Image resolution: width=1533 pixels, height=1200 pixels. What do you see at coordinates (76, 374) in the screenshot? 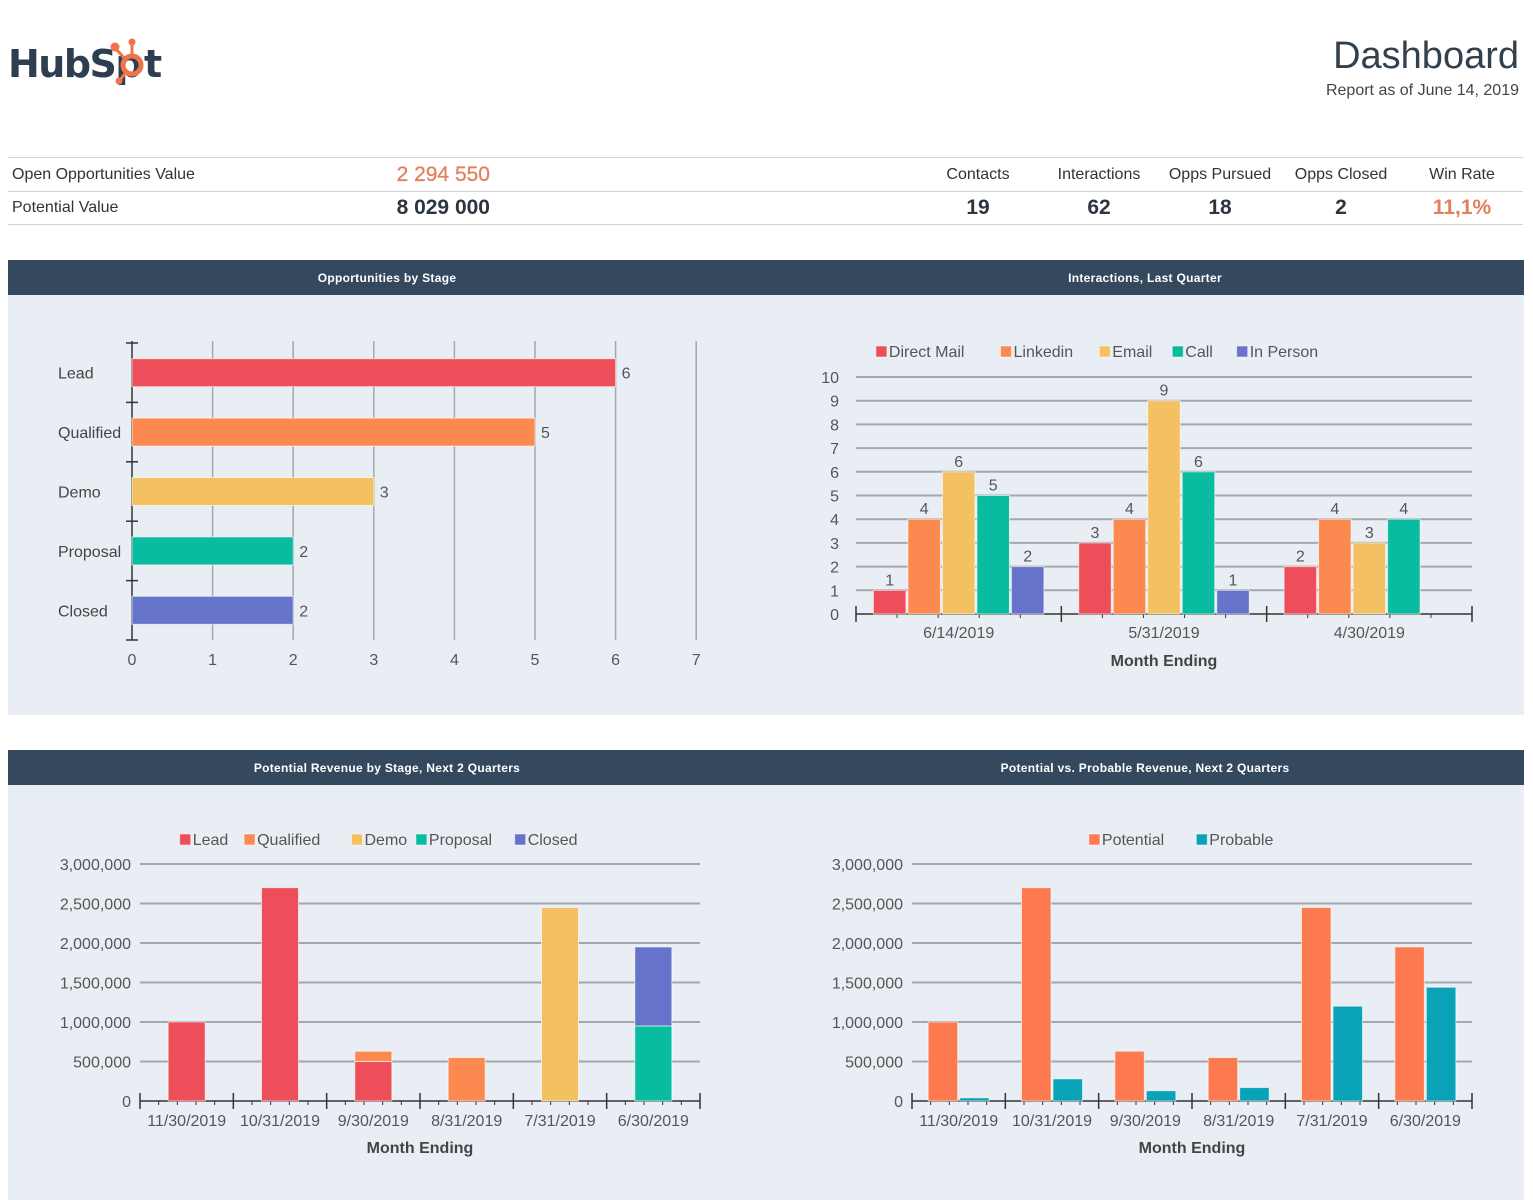
I see `category-label-lead: Lead` at bounding box center [76, 374].